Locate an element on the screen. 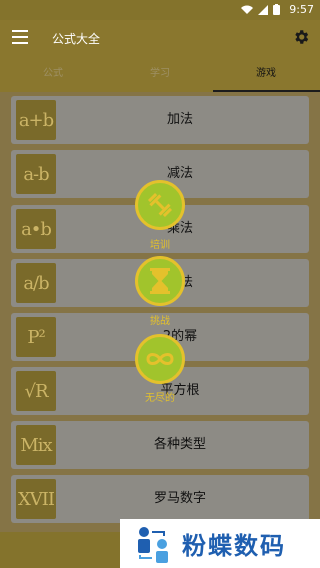  tile-icon: a+b is located at coordinates (36, 120).